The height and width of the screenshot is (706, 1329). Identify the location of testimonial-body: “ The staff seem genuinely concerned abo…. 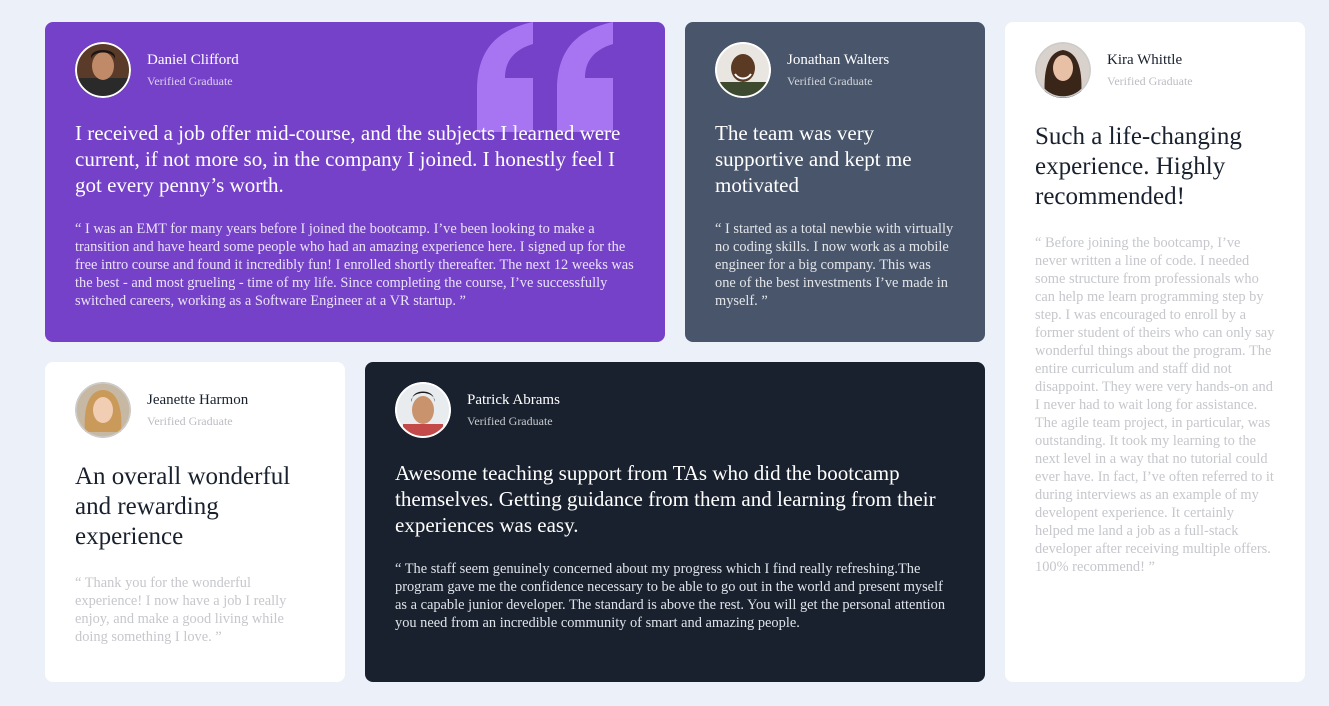
(670, 596).